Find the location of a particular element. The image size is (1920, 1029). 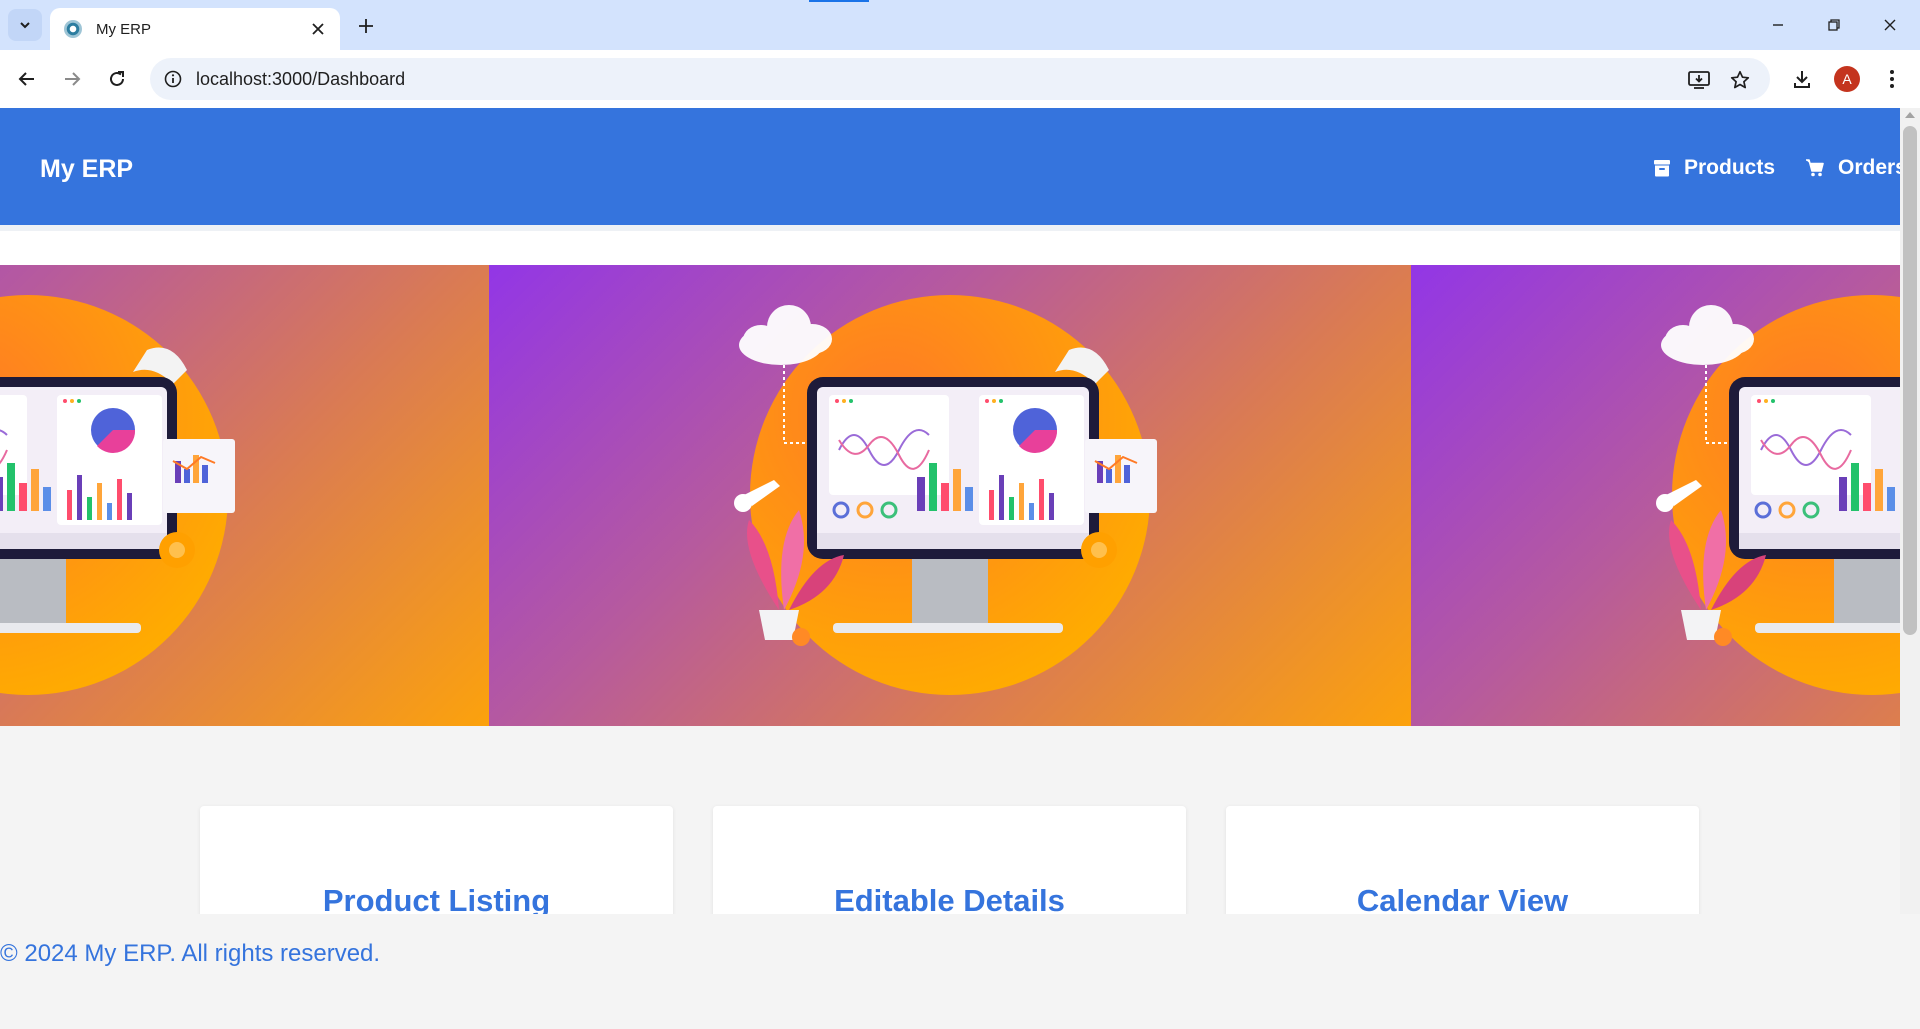

forward-button is located at coordinates (72, 79).